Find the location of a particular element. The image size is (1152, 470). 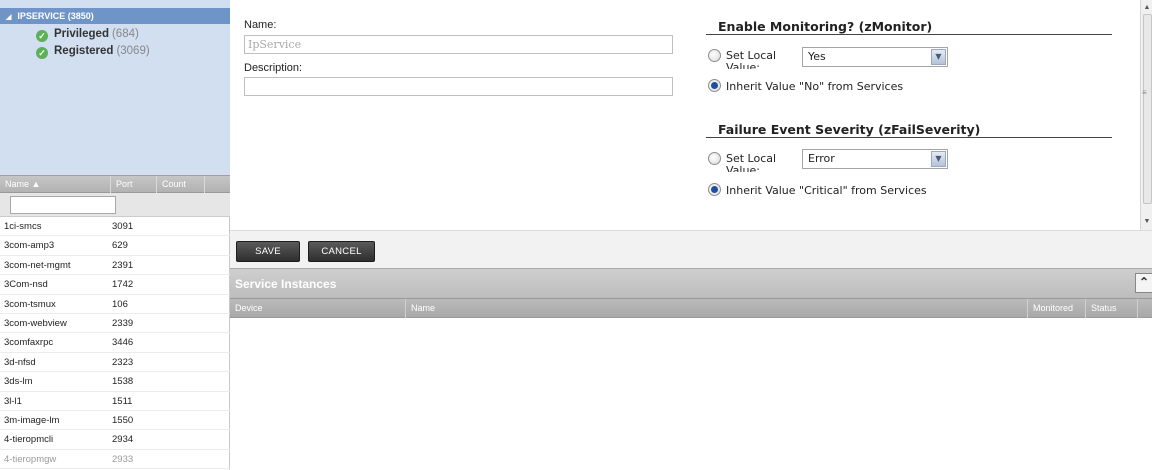

row-port: 1742 is located at coordinates (123, 285).